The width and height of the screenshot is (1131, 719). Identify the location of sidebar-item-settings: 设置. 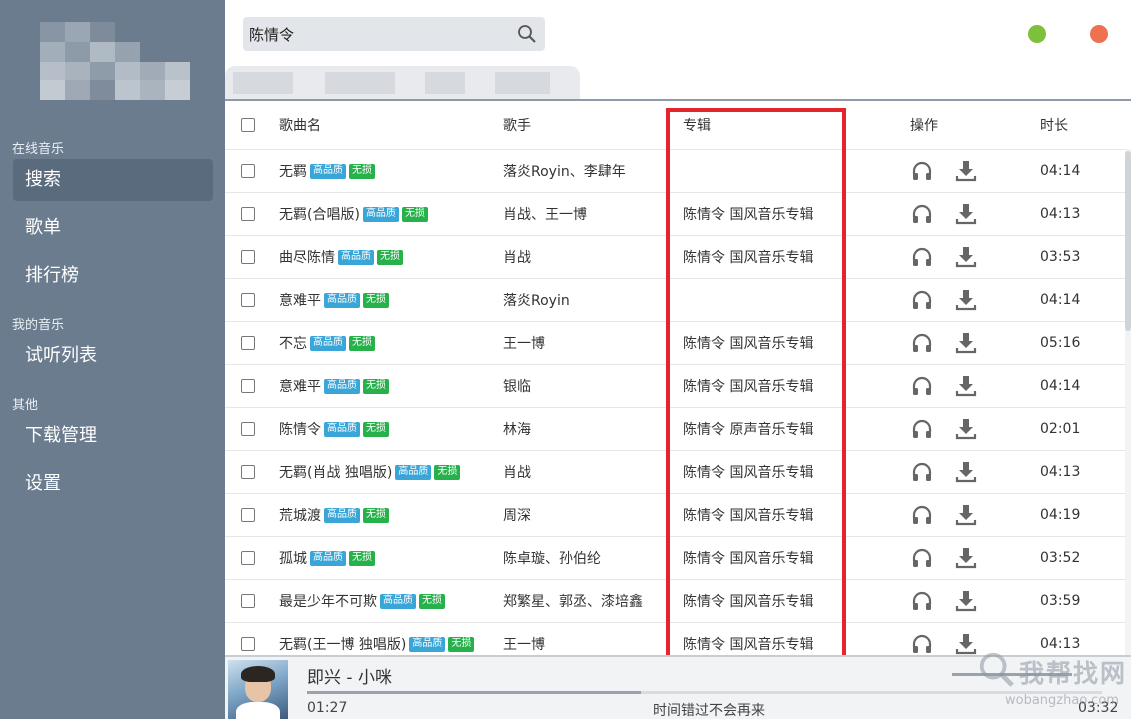
(113, 484).